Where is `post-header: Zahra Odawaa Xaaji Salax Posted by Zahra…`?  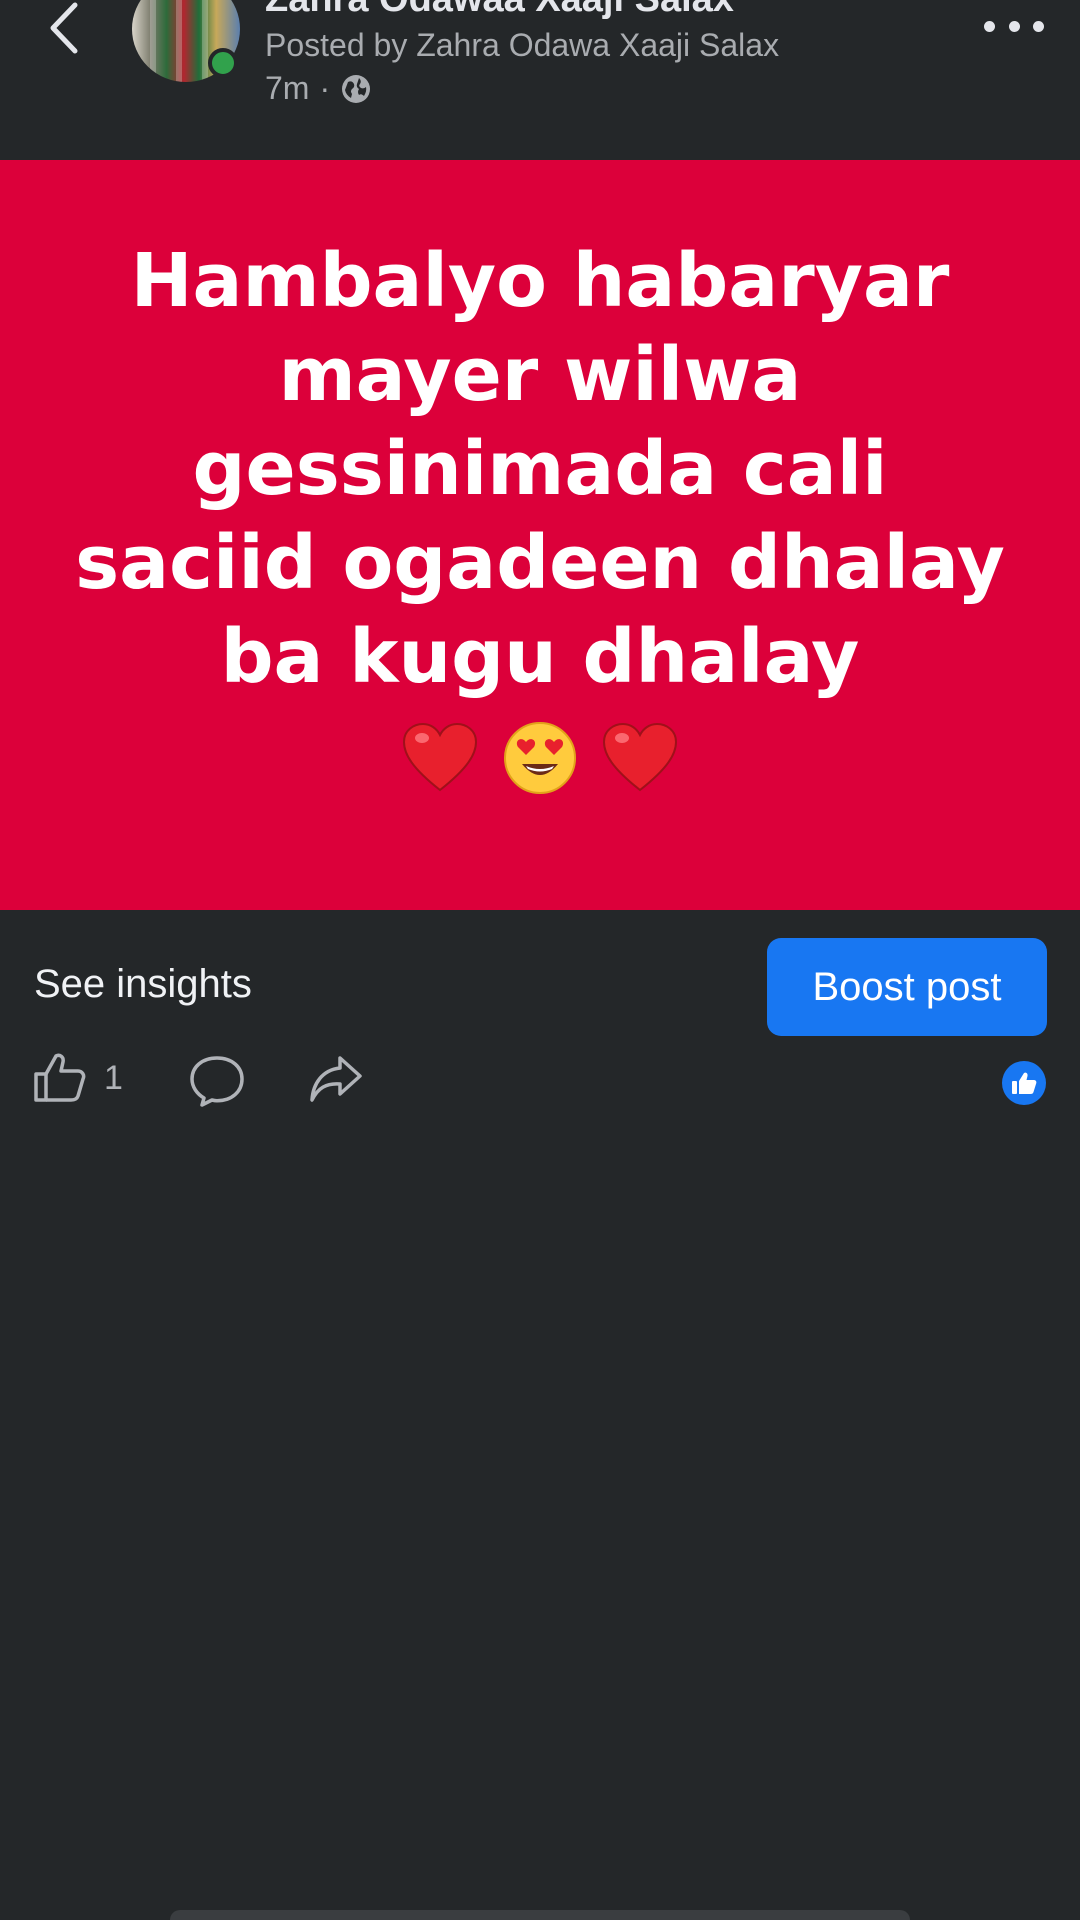
post-header: Zahra Odawaa Xaaji Salax Posted by Zahra… is located at coordinates (540, 80).